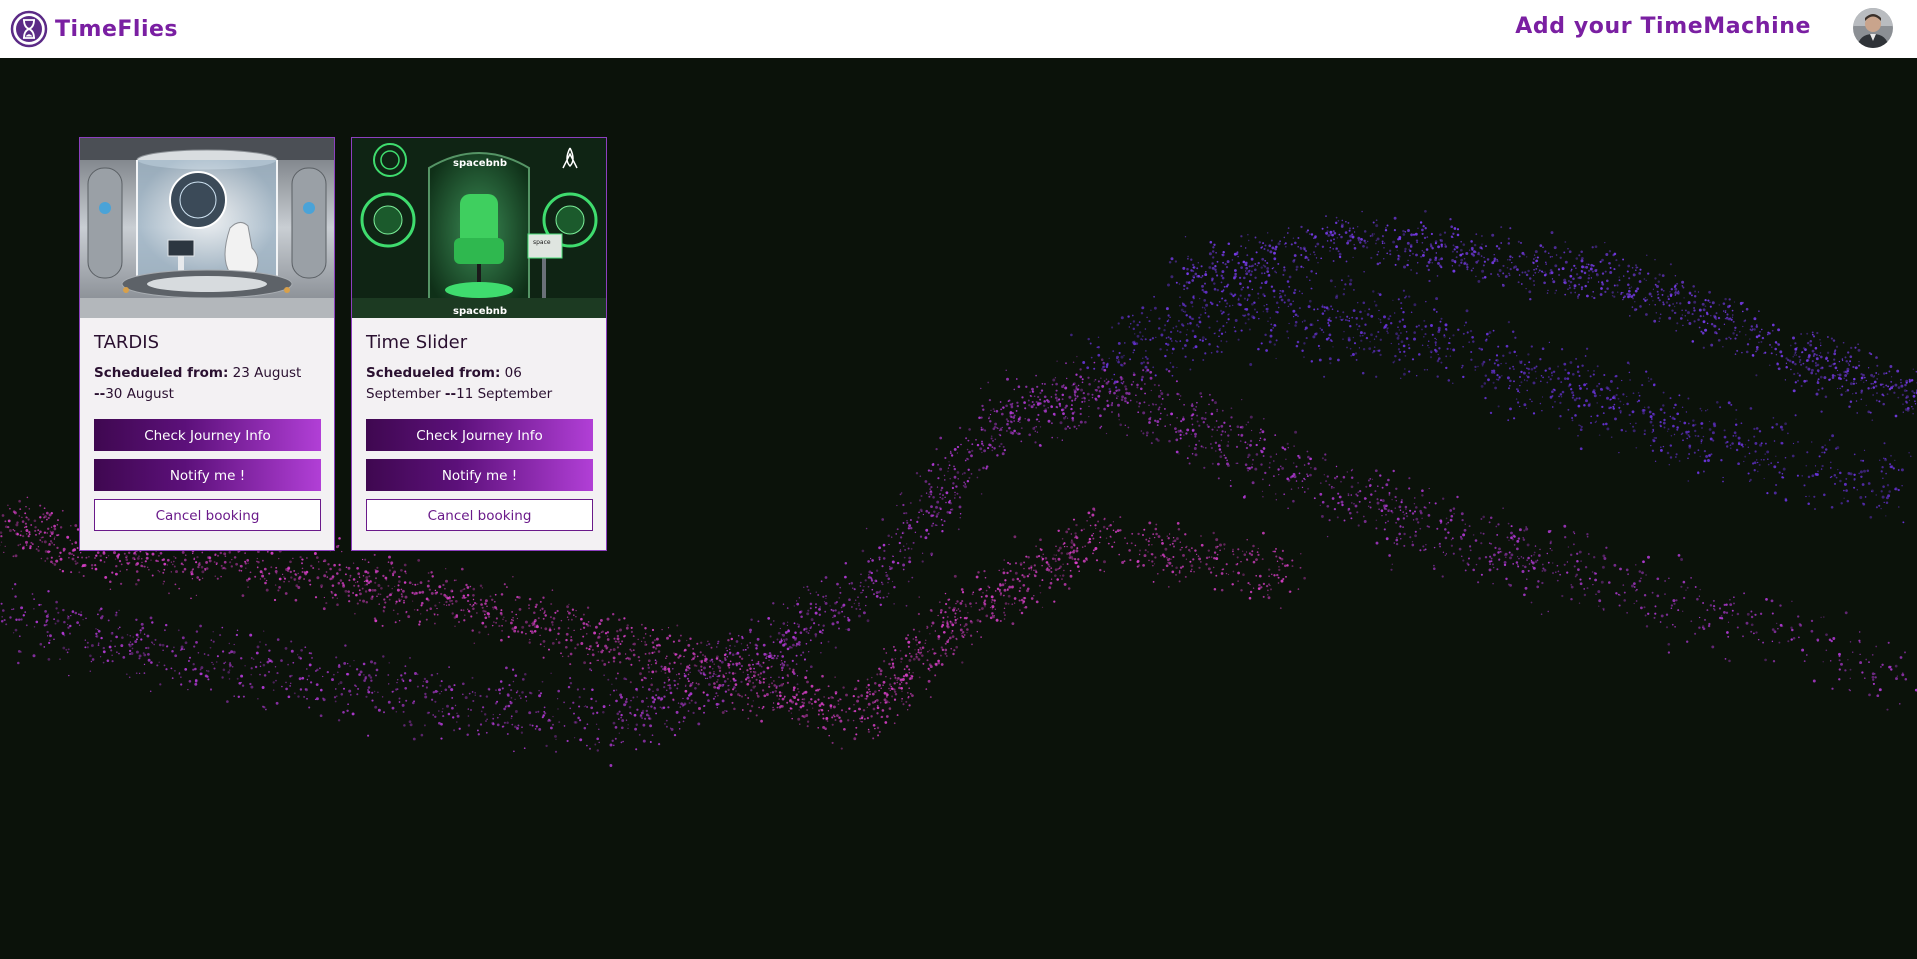  I want to click on top-navigation-bar: TimeFlies Add your TimeMachine, so click(958, 29).